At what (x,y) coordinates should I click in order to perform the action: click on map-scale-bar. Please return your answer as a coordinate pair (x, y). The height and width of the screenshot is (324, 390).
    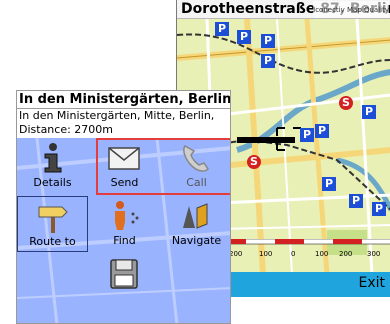
    Looking at the image, I should click on (303, 242).